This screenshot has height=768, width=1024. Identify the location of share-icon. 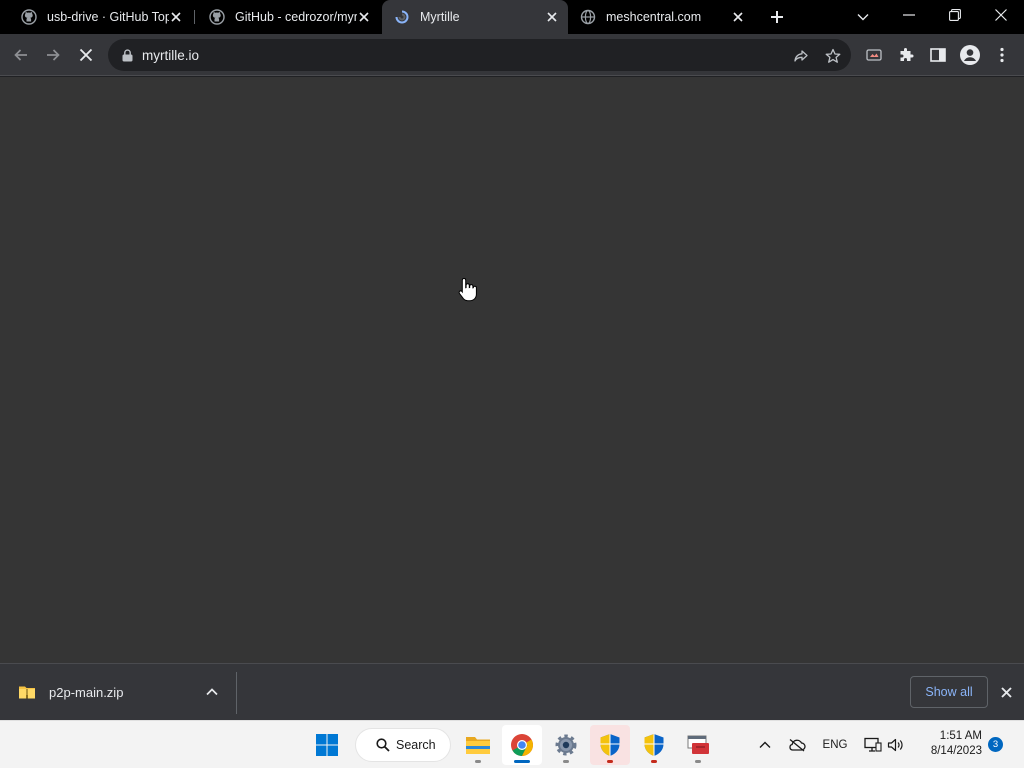
(801, 56).